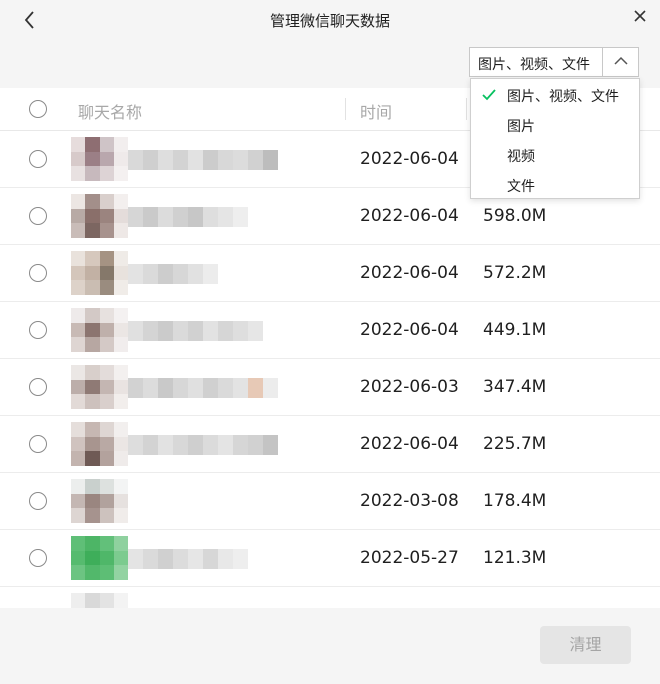 The height and width of the screenshot is (684, 660). I want to click on title-bar: 管理微信聊天数据 图片、视频、文件, so click(330, 44).